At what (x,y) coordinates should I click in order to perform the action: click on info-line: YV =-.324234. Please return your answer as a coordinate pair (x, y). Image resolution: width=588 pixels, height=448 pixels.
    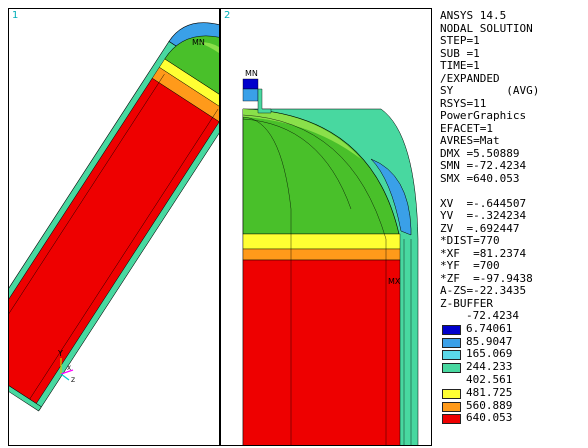
    Looking at the image, I should click on (483, 215).